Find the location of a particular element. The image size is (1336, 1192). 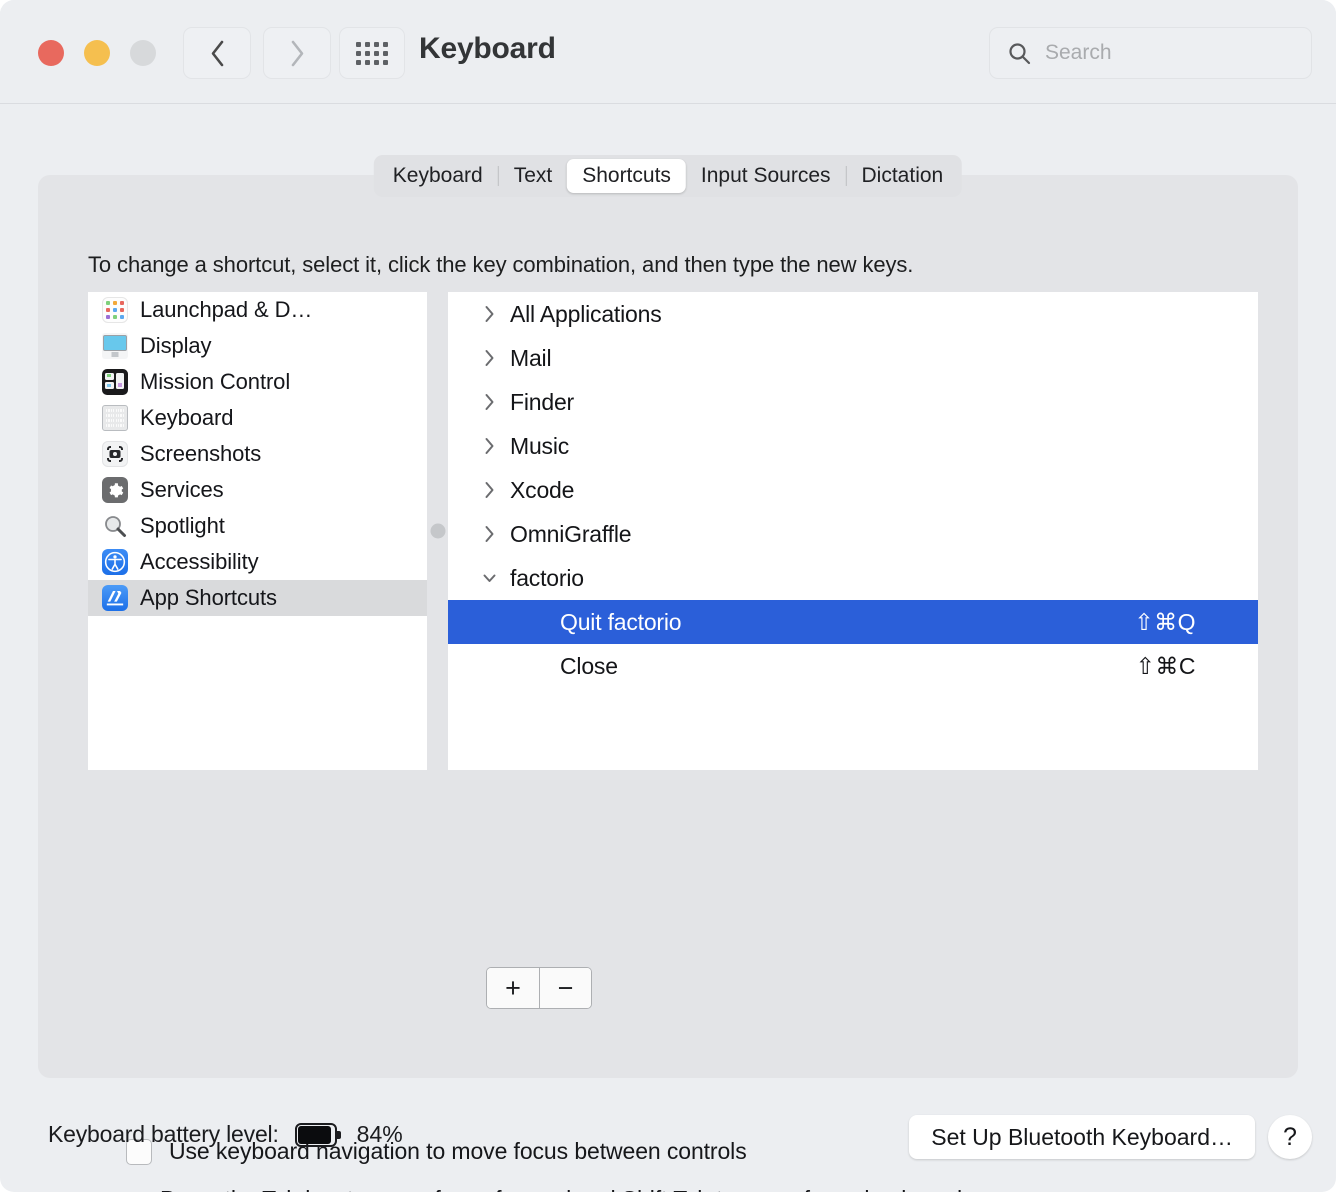

sidebar-item-screenshots: Screenshots is located at coordinates (257, 454).